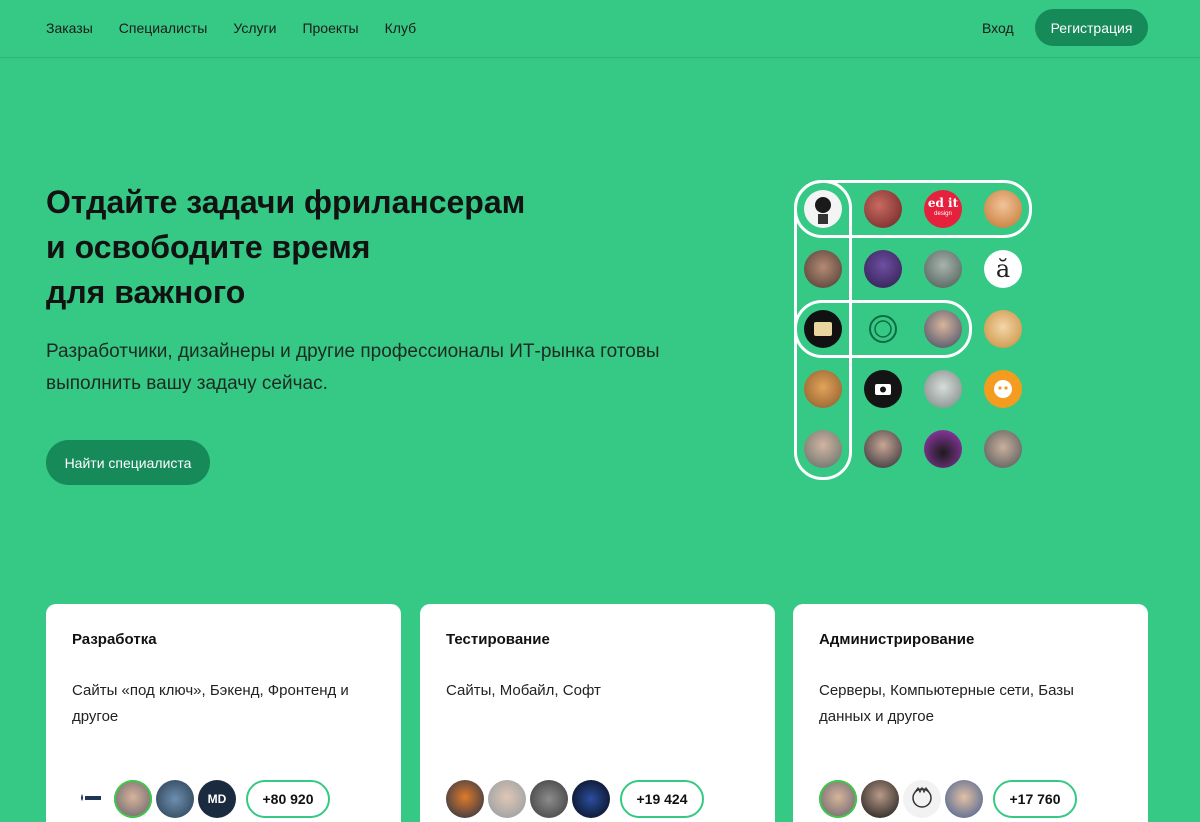 This screenshot has height=822, width=1200. I want to click on hero-title-line: Отдайте задачи фрилансерам, so click(286, 202).